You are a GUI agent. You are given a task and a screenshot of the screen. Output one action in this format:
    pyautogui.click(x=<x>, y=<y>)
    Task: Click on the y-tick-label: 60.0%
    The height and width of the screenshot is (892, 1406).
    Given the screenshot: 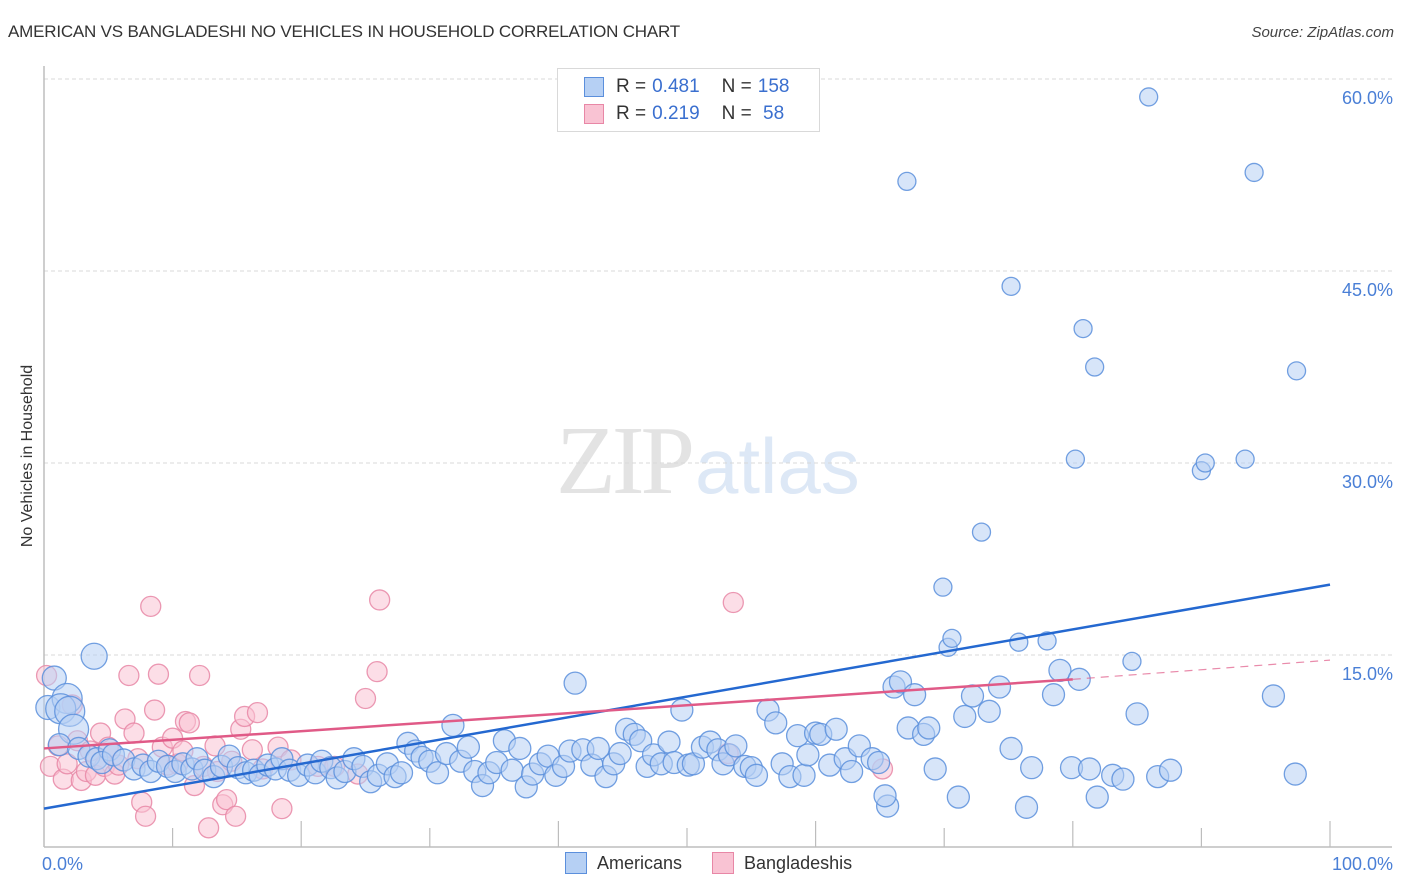 What is the action you would take?
    pyautogui.click(x=1367, y=98)
    